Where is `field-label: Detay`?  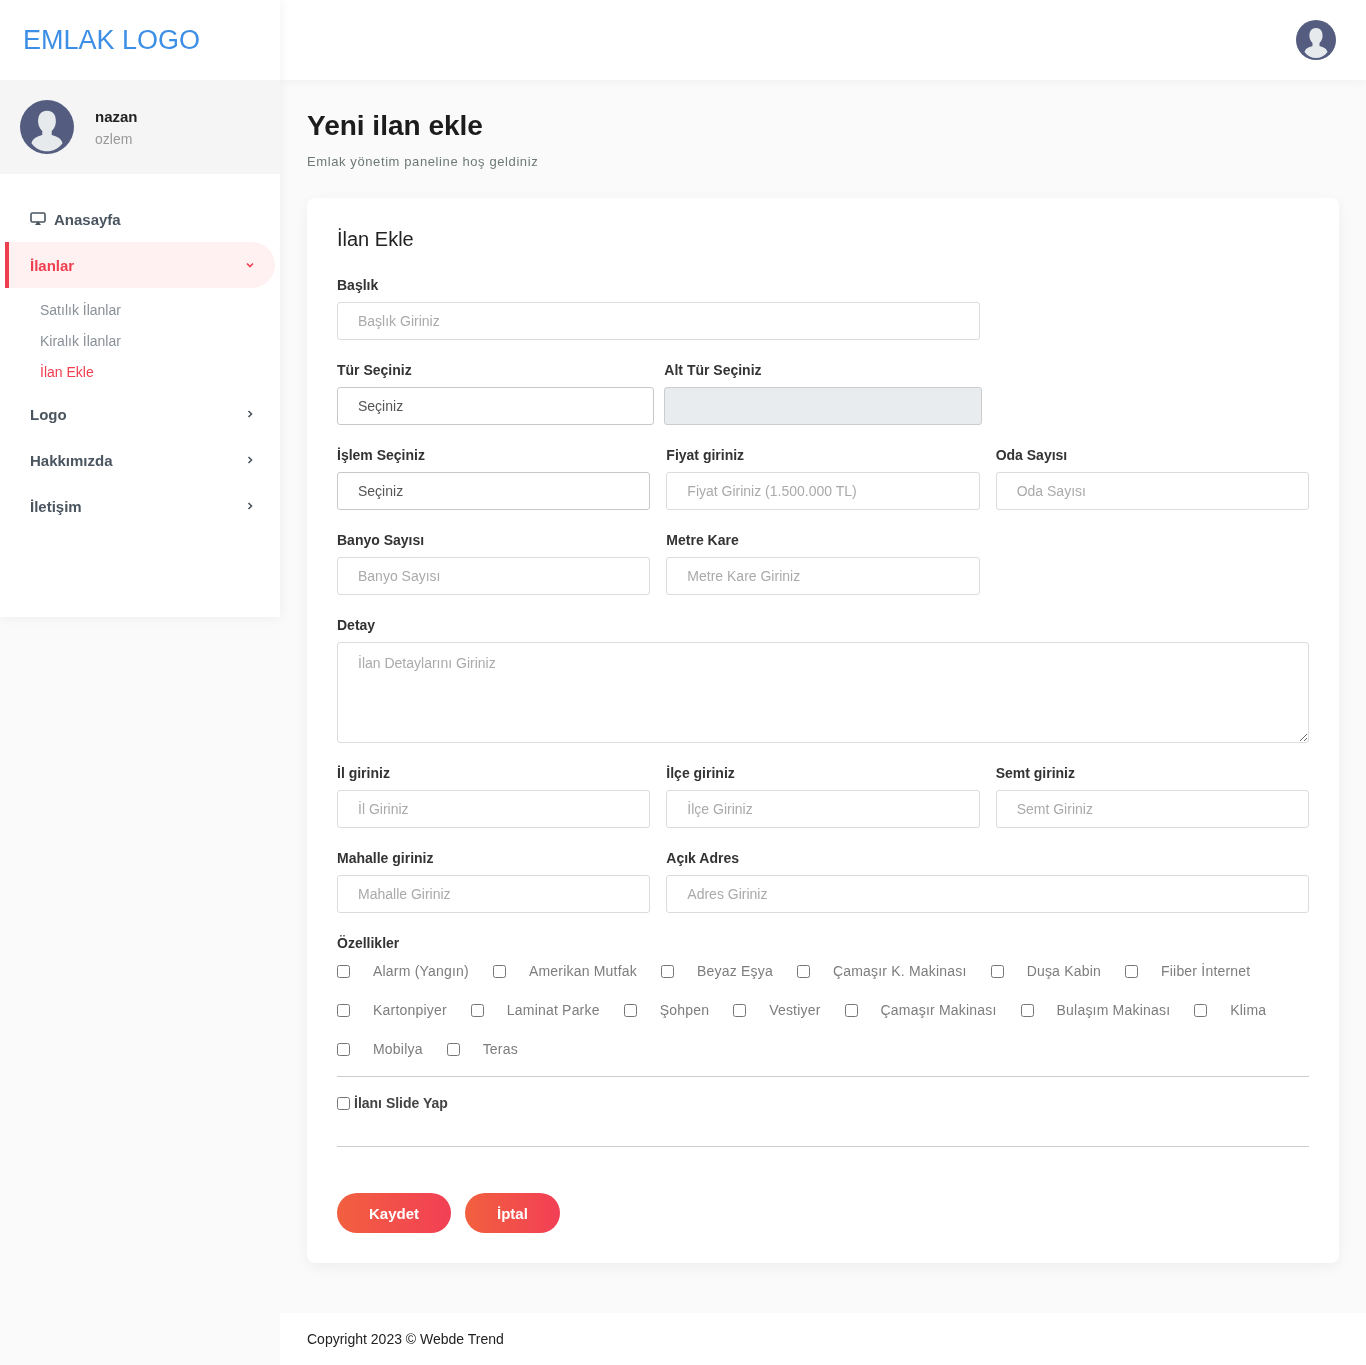 field-label: Detay is located at coordinates (356, 625).